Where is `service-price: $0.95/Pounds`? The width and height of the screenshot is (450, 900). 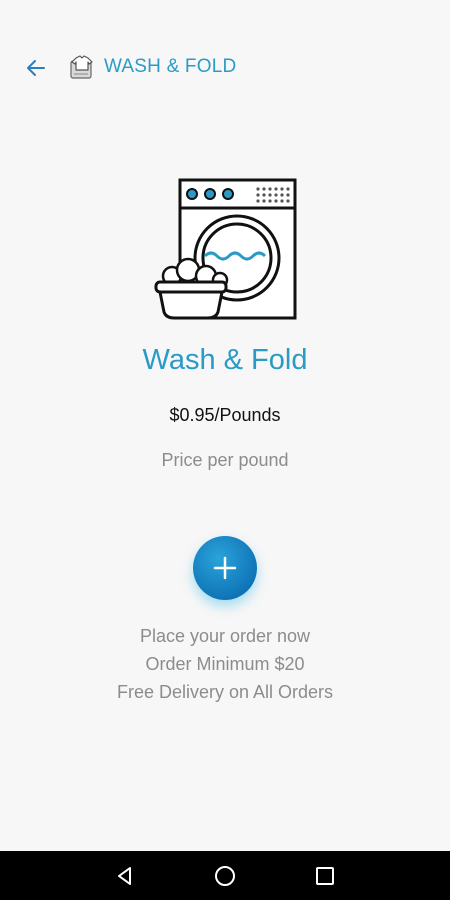 service-price: $0.95/Pounds is located at coordinates (225, 415).